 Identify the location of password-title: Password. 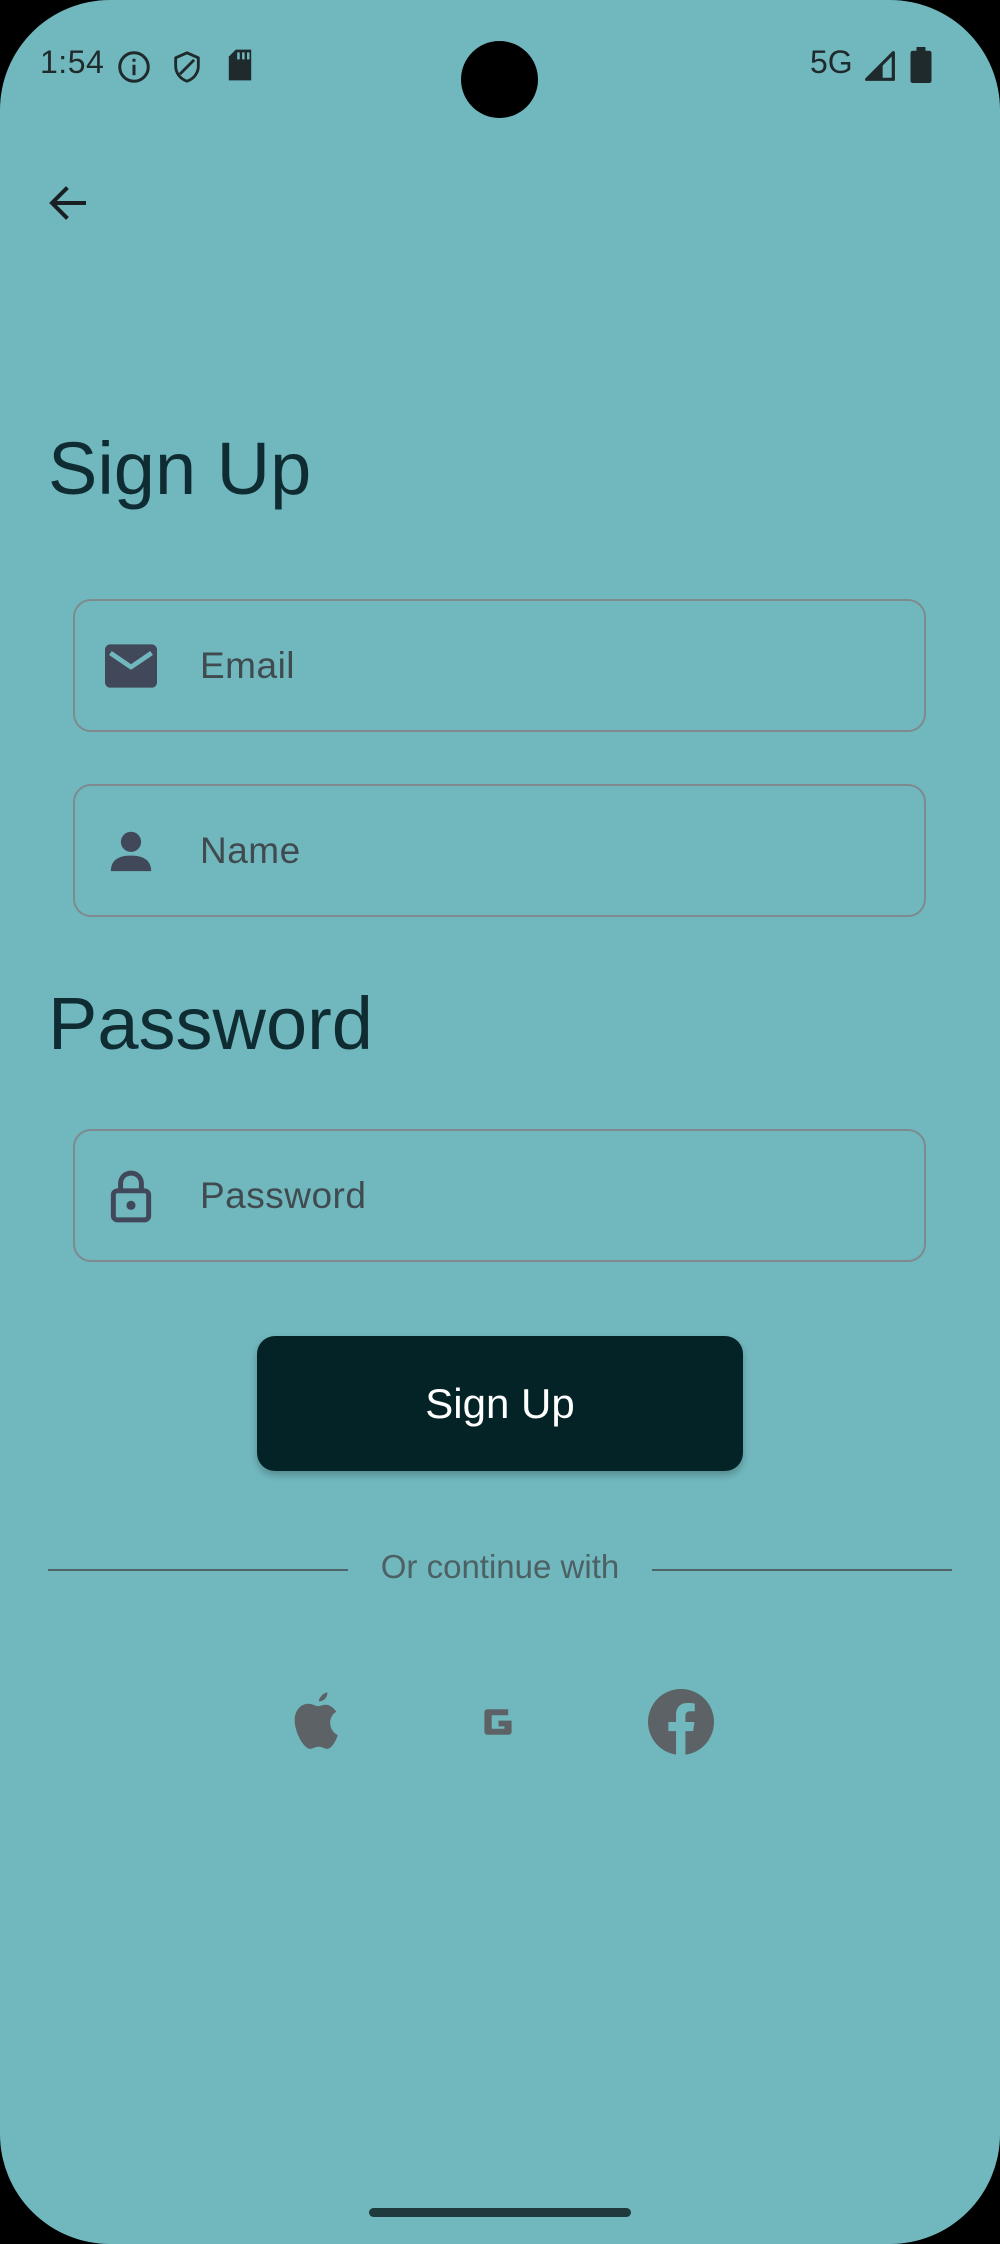
(210, 1023).